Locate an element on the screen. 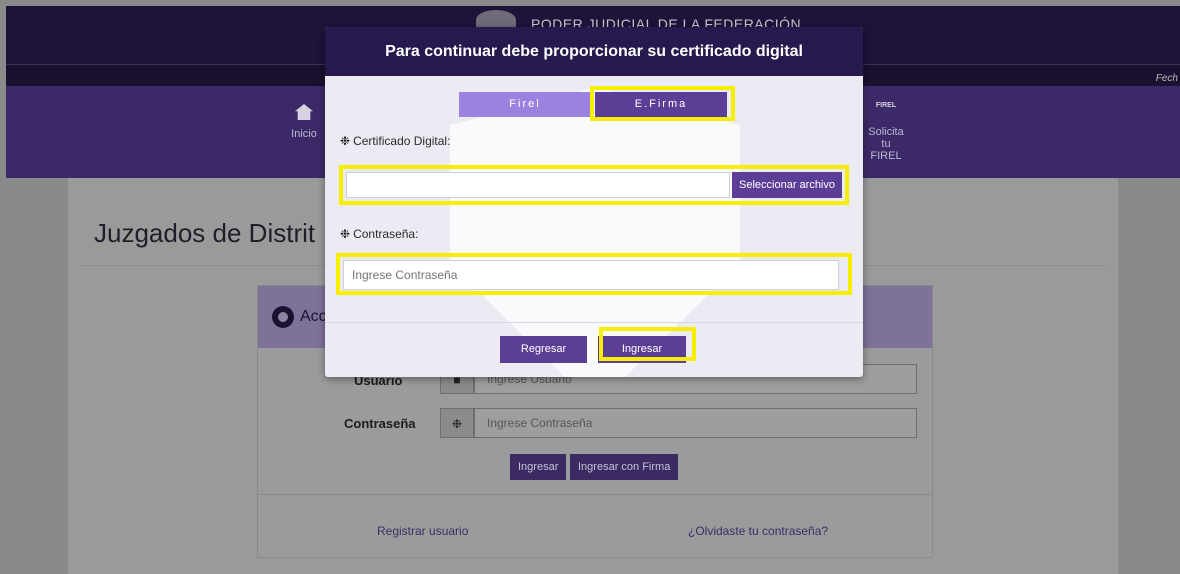 Image resolution: width=1180 pixels, height=574 pixels. password-label: ❉ Contraseña: is located at coordinates (379, 234).